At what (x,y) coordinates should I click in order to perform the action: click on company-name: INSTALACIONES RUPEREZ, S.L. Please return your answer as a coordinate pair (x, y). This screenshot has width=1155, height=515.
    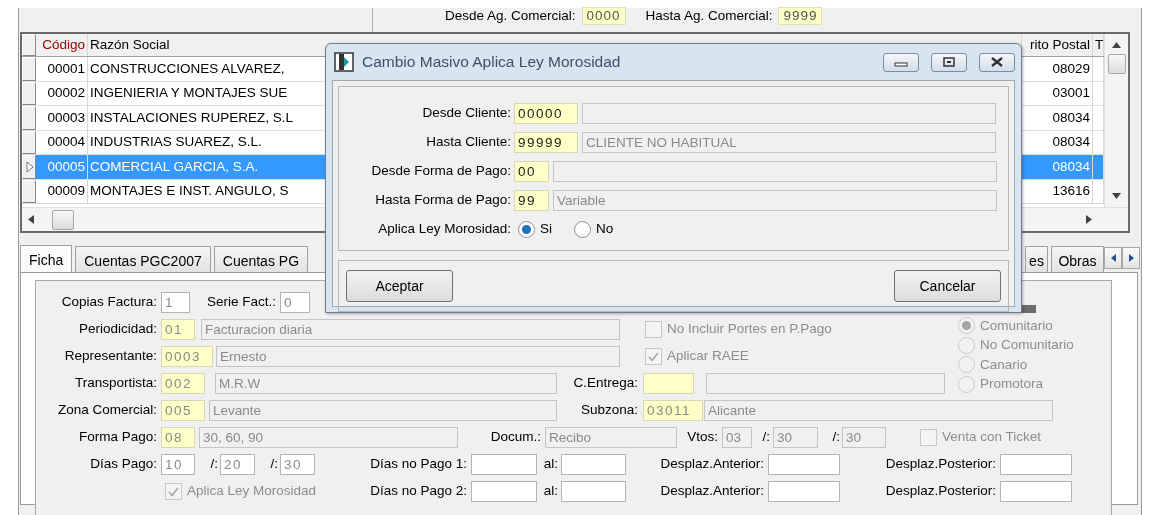
    Looking at the image, I should click on (192, 117).